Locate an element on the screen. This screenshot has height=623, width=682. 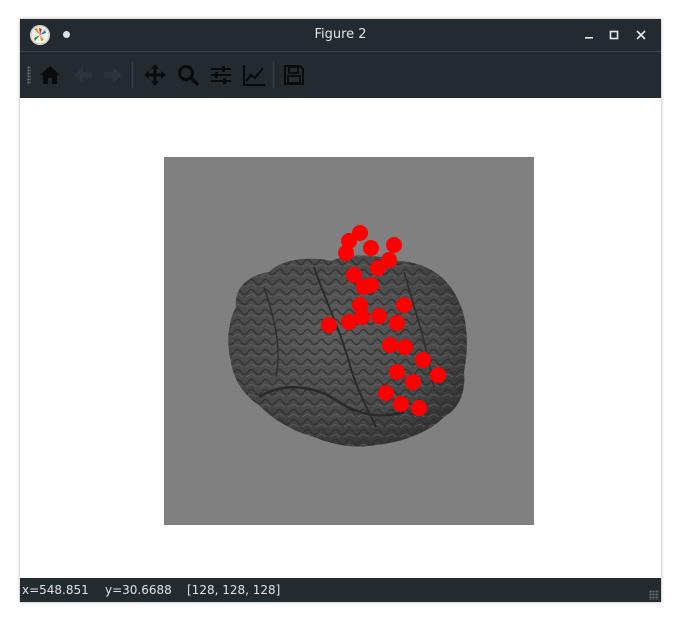
brain-surface is located at coordinates (347, 351).